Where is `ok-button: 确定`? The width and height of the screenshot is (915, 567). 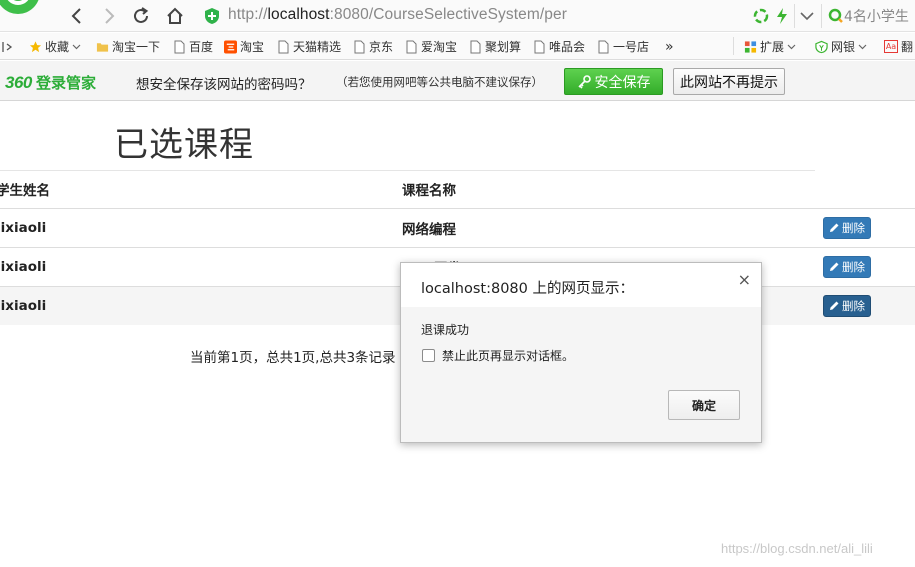
ok-button: 确定 is located at coordinates (704, 405).